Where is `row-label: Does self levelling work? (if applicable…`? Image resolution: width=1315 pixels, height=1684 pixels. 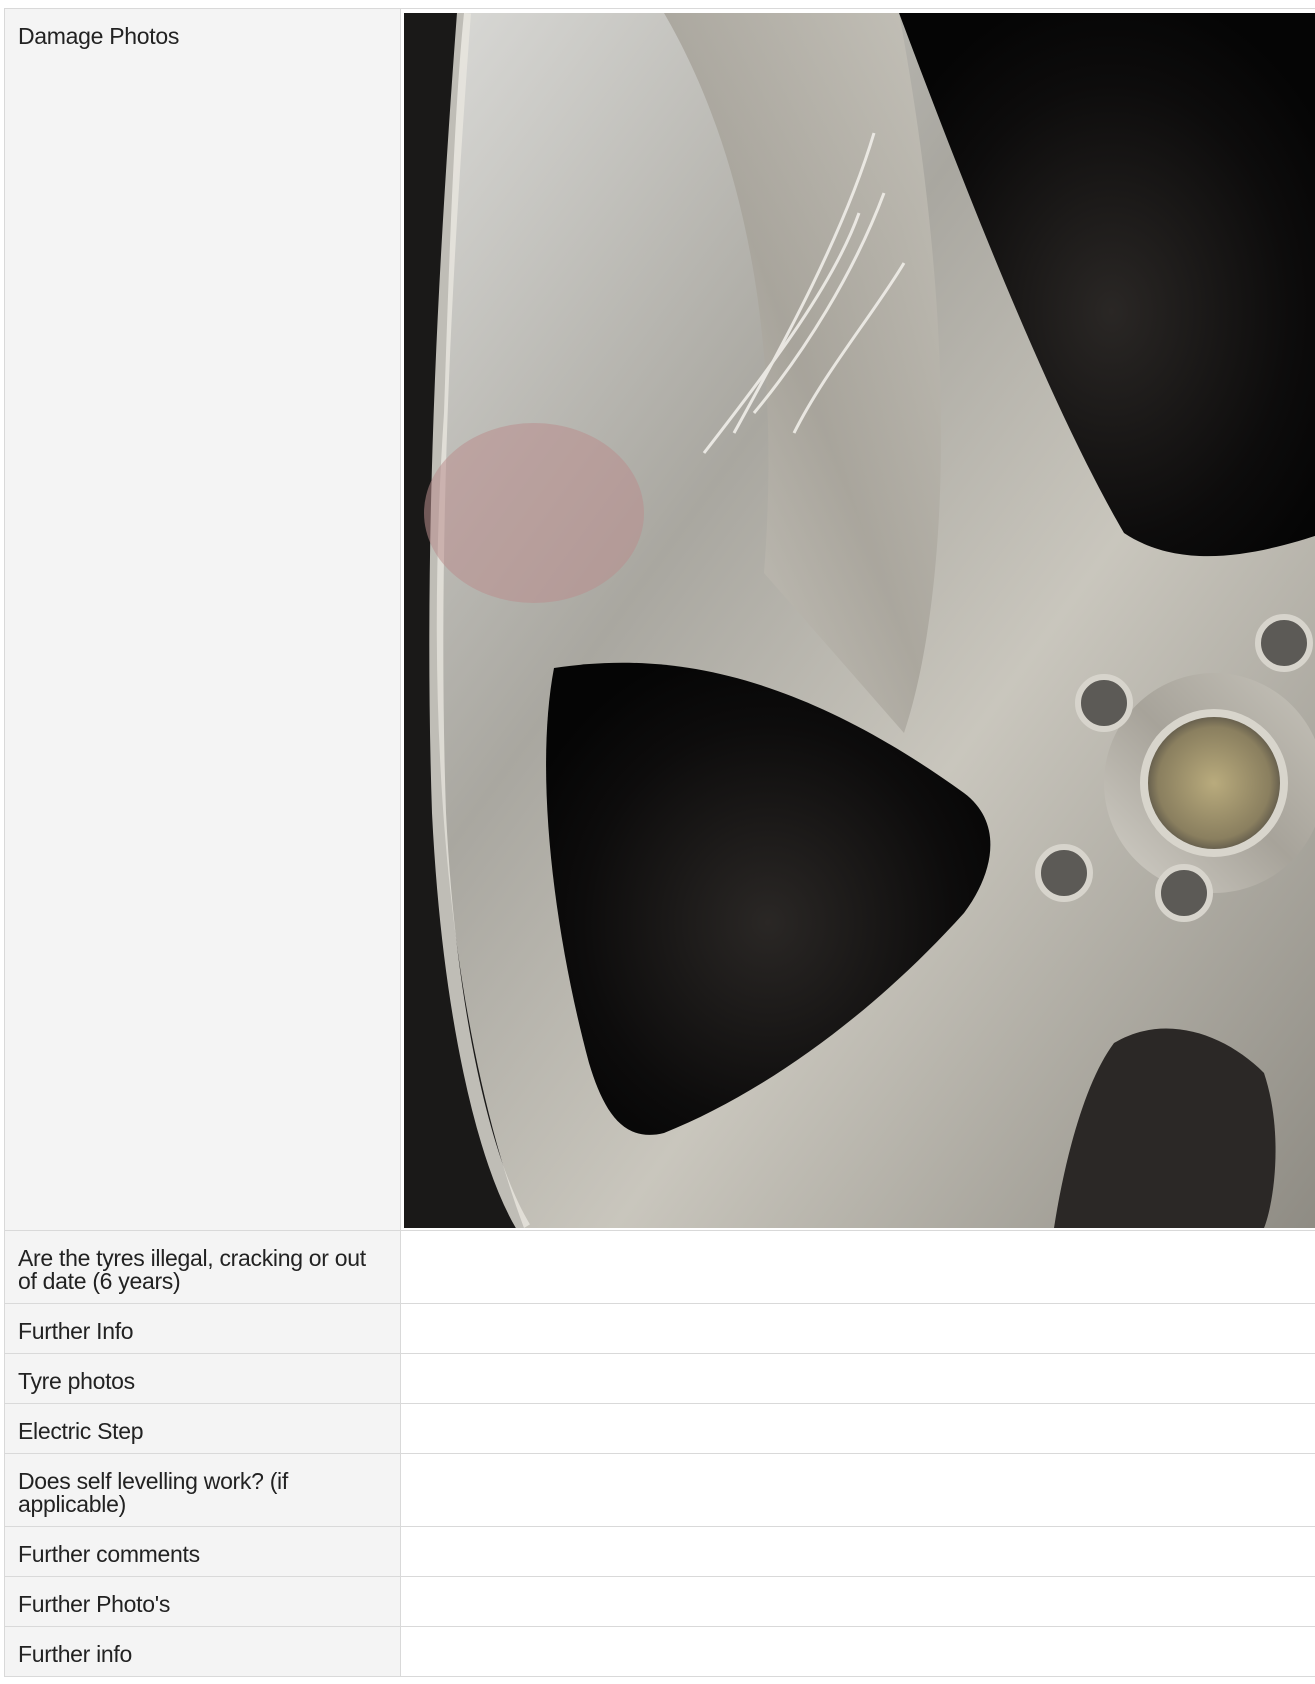 row-label: Does self levelling work? (if applicable… is located at coordinates (153, 1492).